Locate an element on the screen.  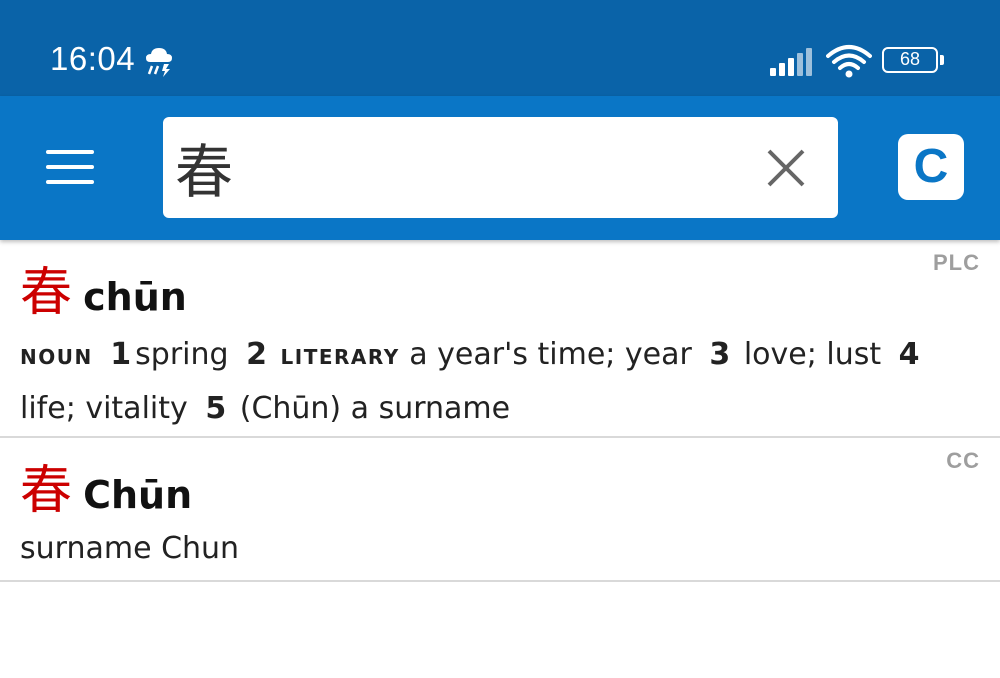
c-button: C is located at coordinates (931, 167).